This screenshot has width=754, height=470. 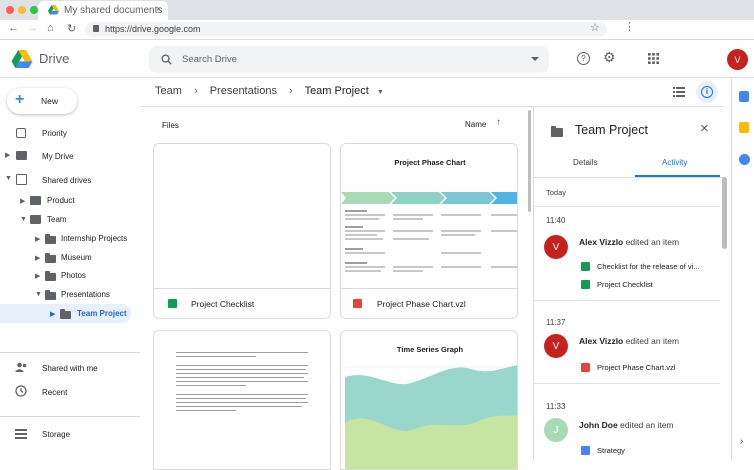 What do you see at coordinates (209, 59) in the screenshot?
I see `search-input: Search Drive` at bounding box center [209, 59].